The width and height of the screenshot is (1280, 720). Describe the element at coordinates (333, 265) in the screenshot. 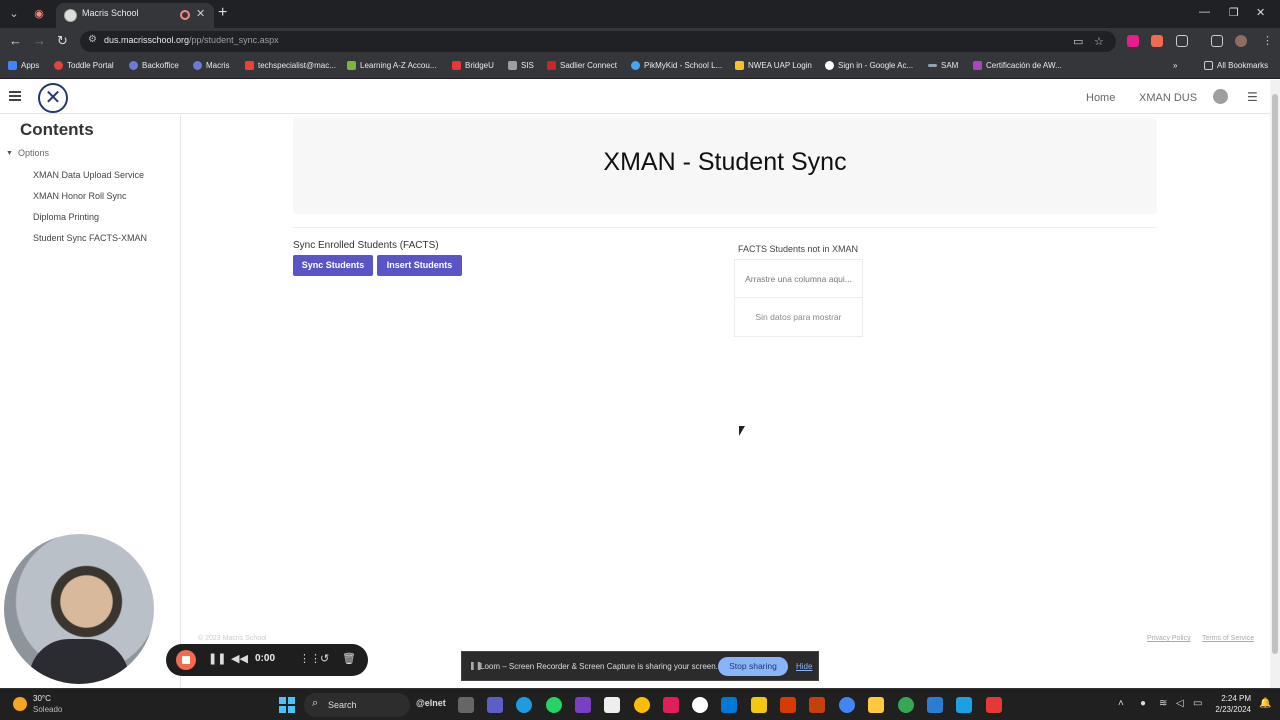

I see `sync-students-button: Sync Students` at that location.